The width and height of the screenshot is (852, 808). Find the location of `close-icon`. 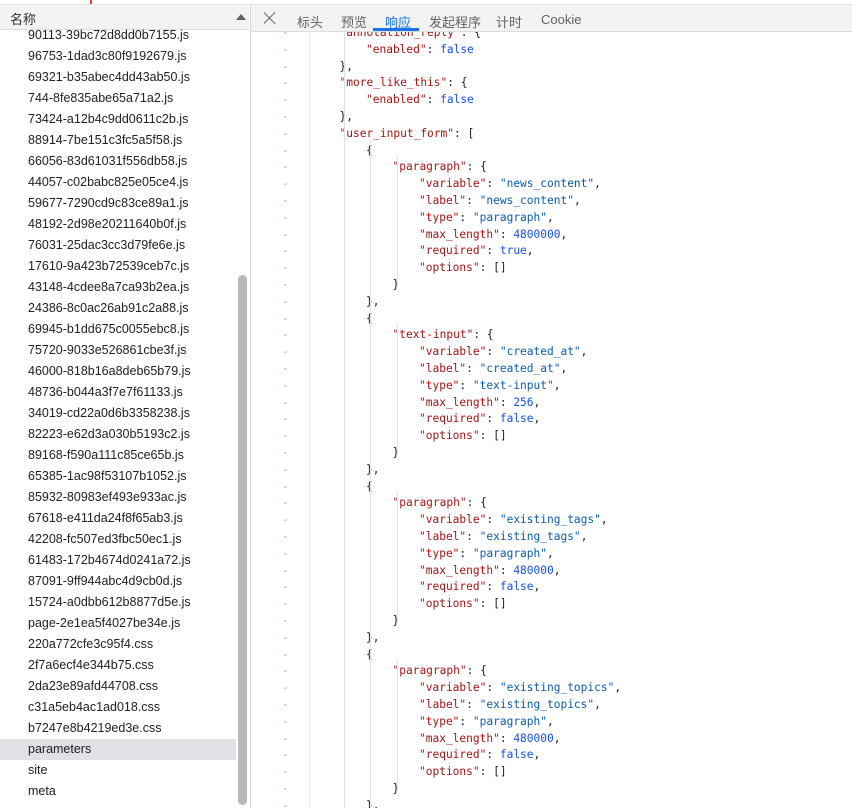

close-icon is located at coordinates (270, 18).